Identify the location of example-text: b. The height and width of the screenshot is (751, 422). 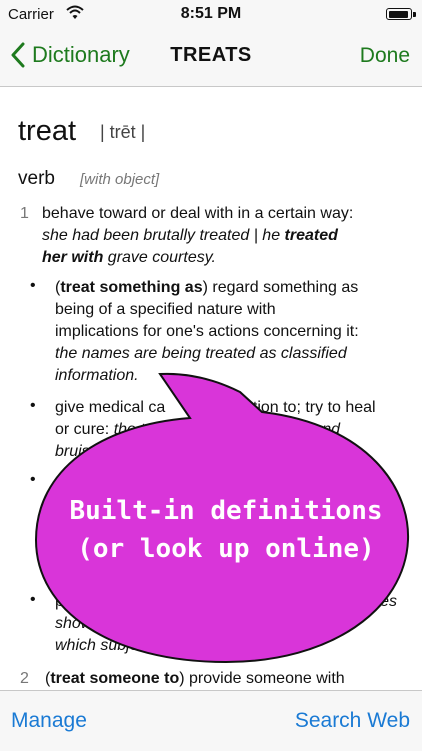
(59, 547).